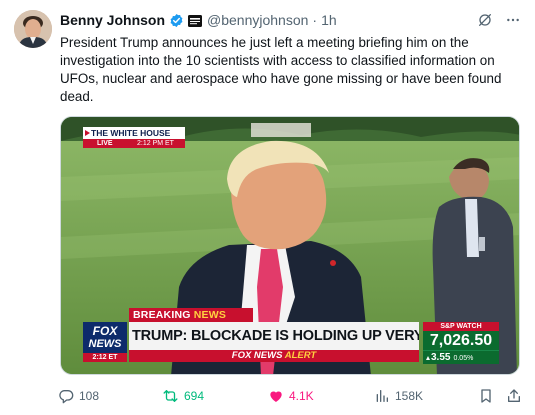 This screenshot has width=535, height=415. I want to click on bookmark-icon, so click(486, 396).